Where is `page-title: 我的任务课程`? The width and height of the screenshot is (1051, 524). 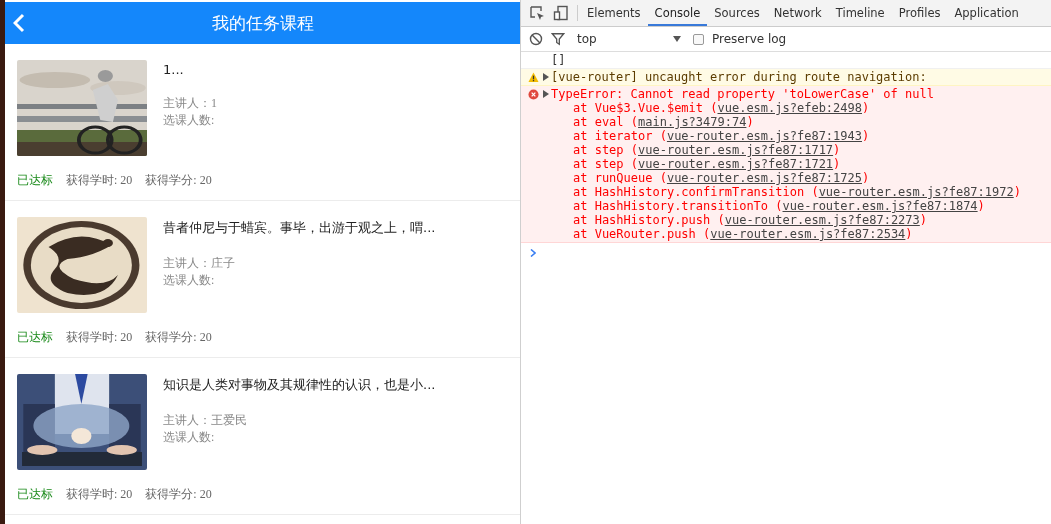 page-title: 我的任务课程 is located at coordinates (262, 23).